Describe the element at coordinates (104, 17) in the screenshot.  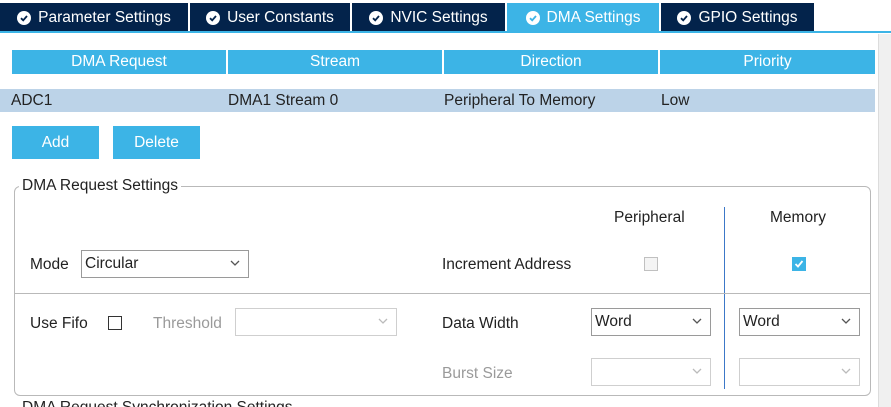
I see `tab-label: Parameter Settings` at that location.